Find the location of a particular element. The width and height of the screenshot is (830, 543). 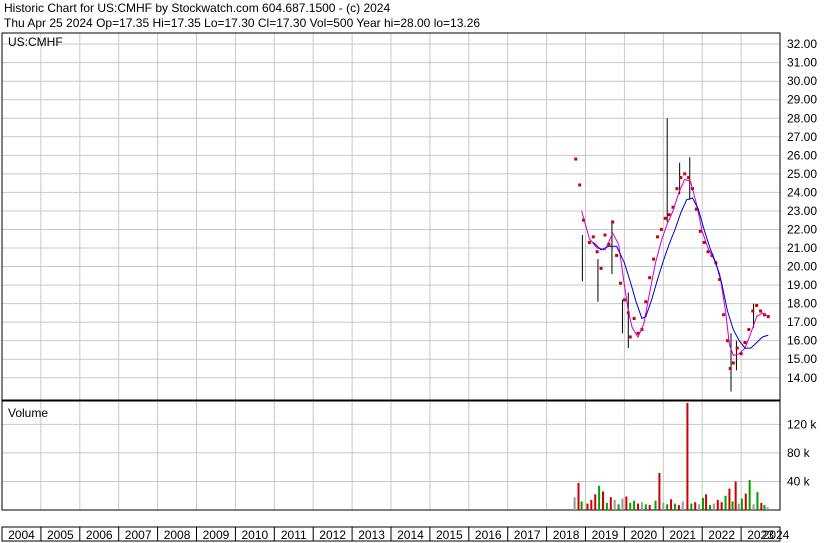

y-tick-label: 19.00 is located at coordinates (802, 285).